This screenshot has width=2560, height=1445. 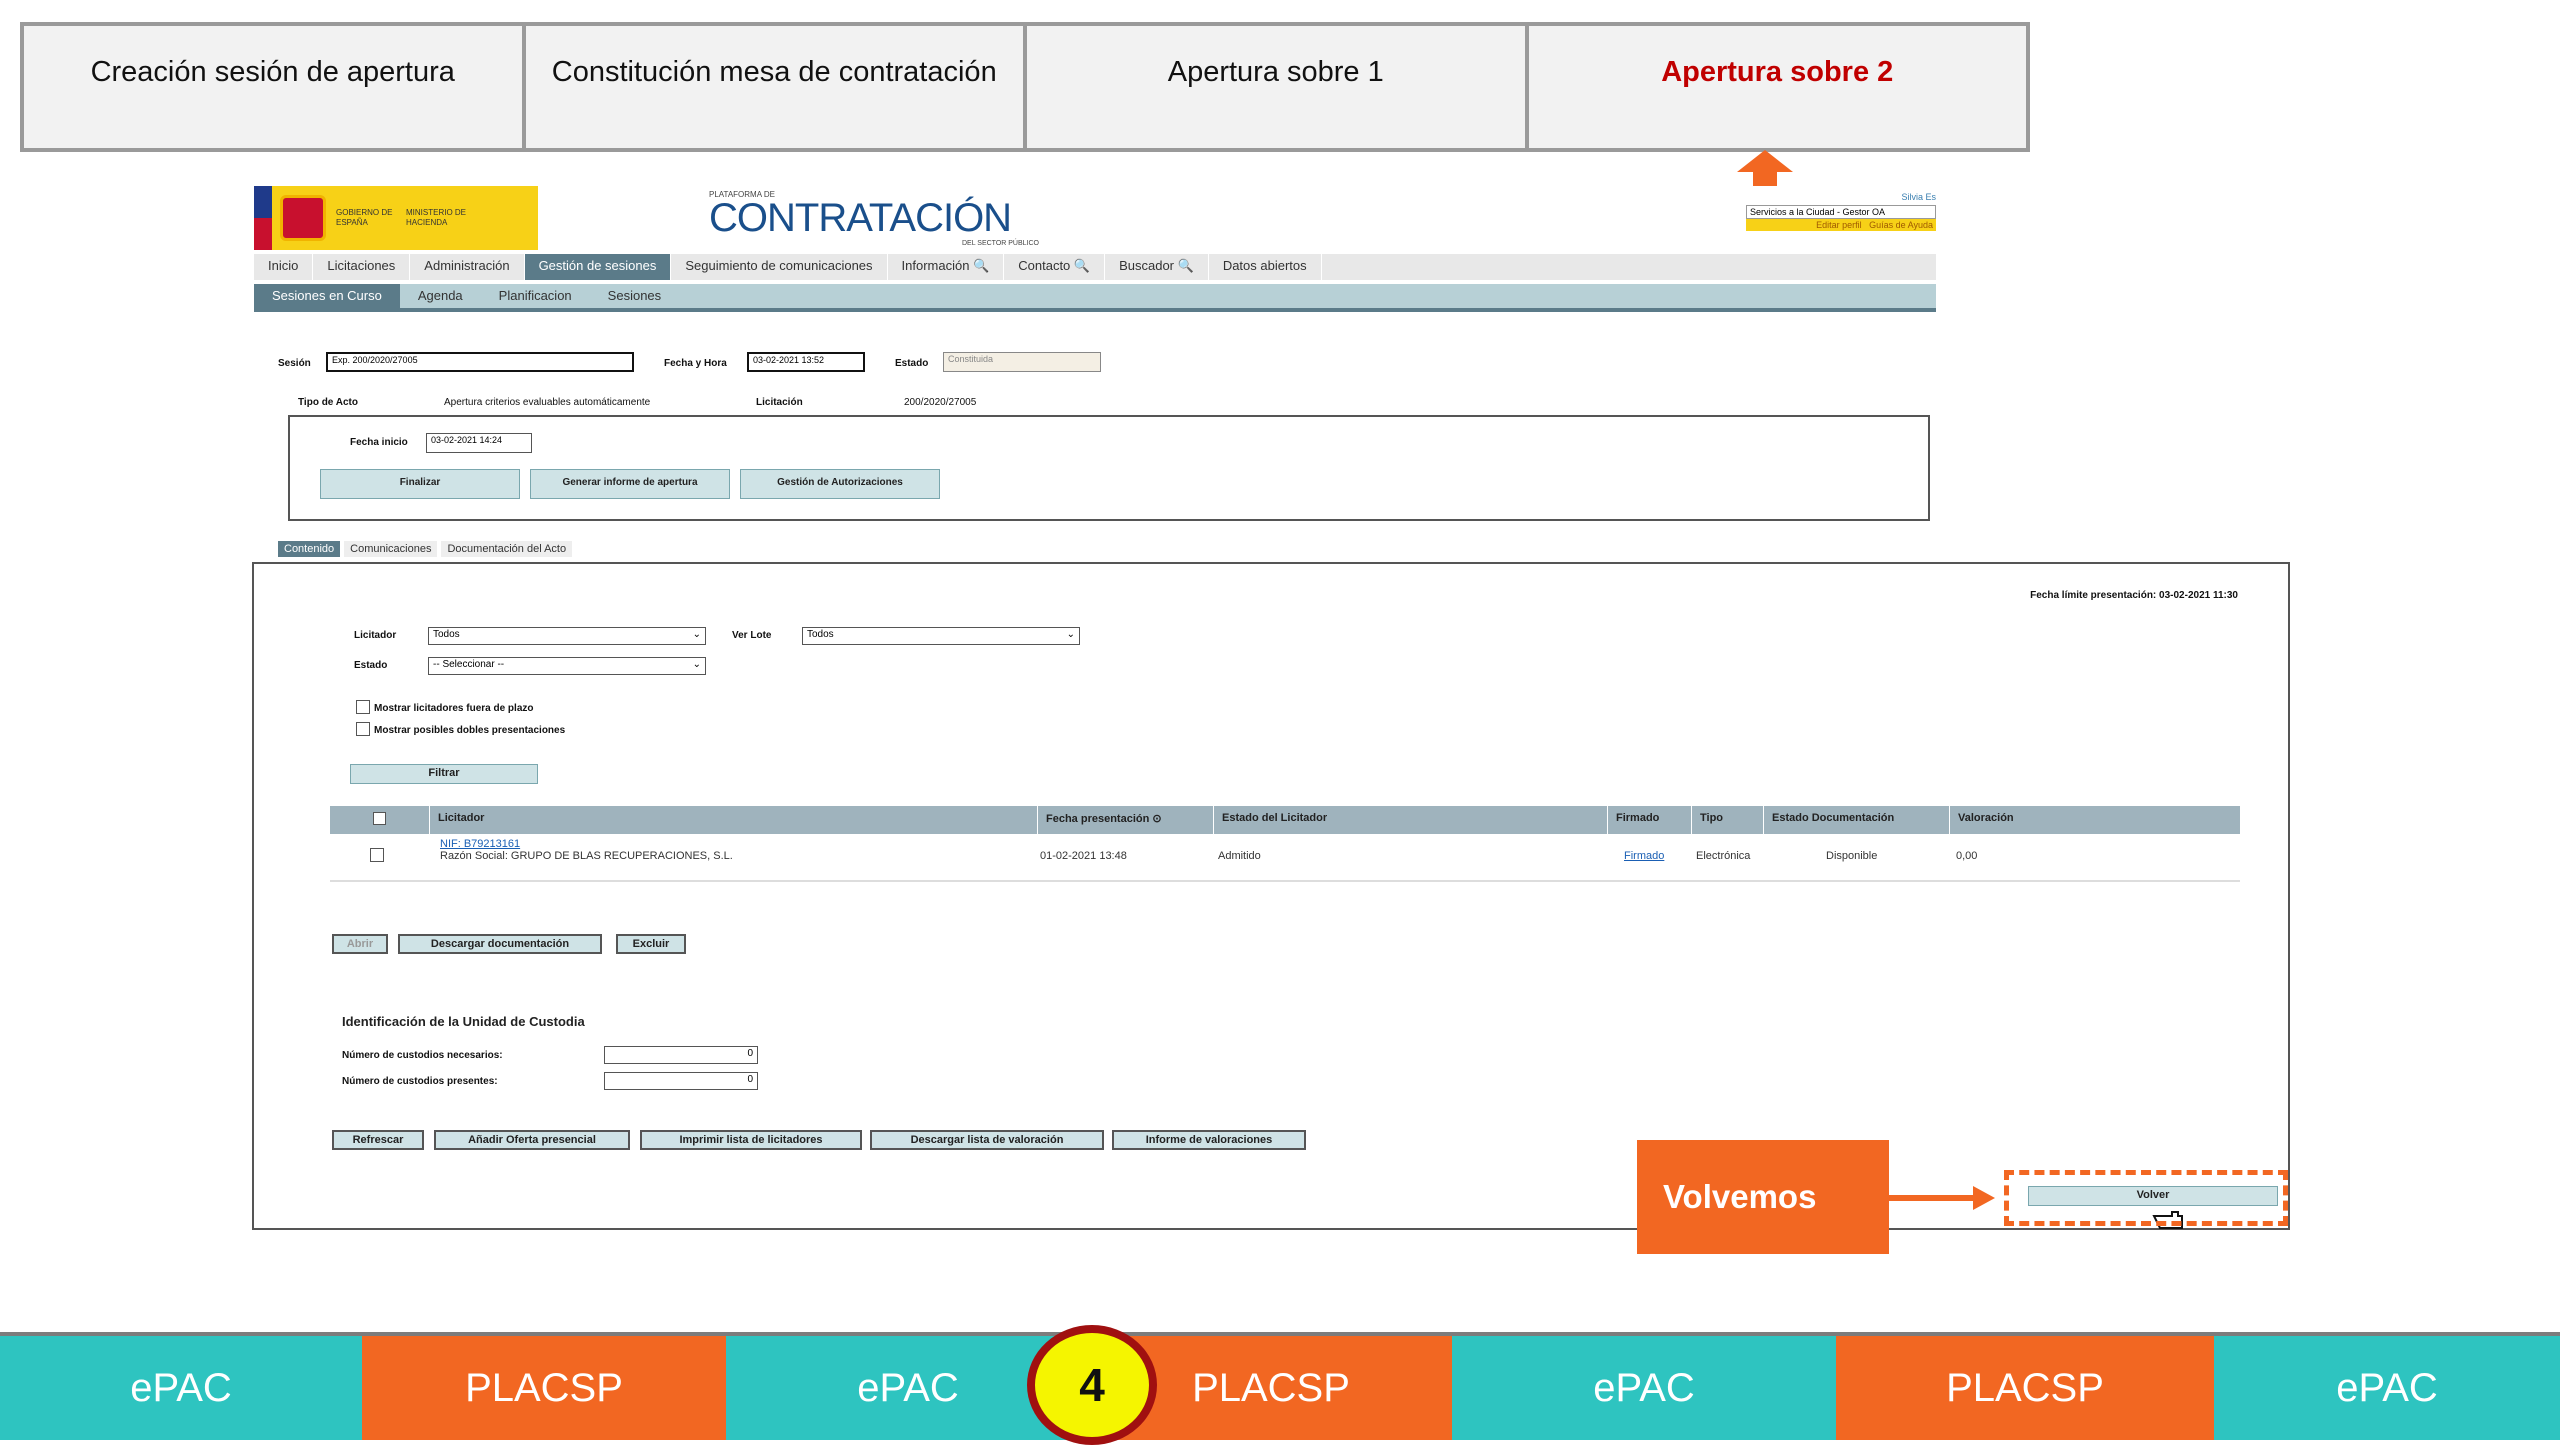 I want to click on gestion-autorizaciones-button: Gestión de Autorizaciones, so click(x=840, y=484).